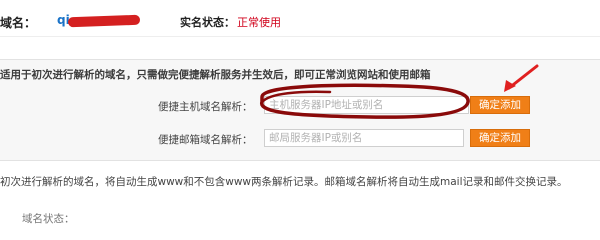 This screenshot has height=240, width=600. Describe the element at coordinates (364, 138) in the screenshot. I see `mail-ip-input` at that location.